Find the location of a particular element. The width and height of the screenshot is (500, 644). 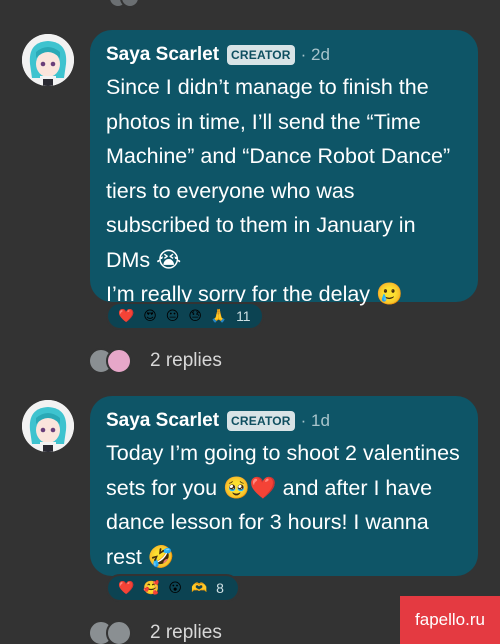

smiling-hearts-reaction-icon: 🥰 is located at coordinates (151, 587).